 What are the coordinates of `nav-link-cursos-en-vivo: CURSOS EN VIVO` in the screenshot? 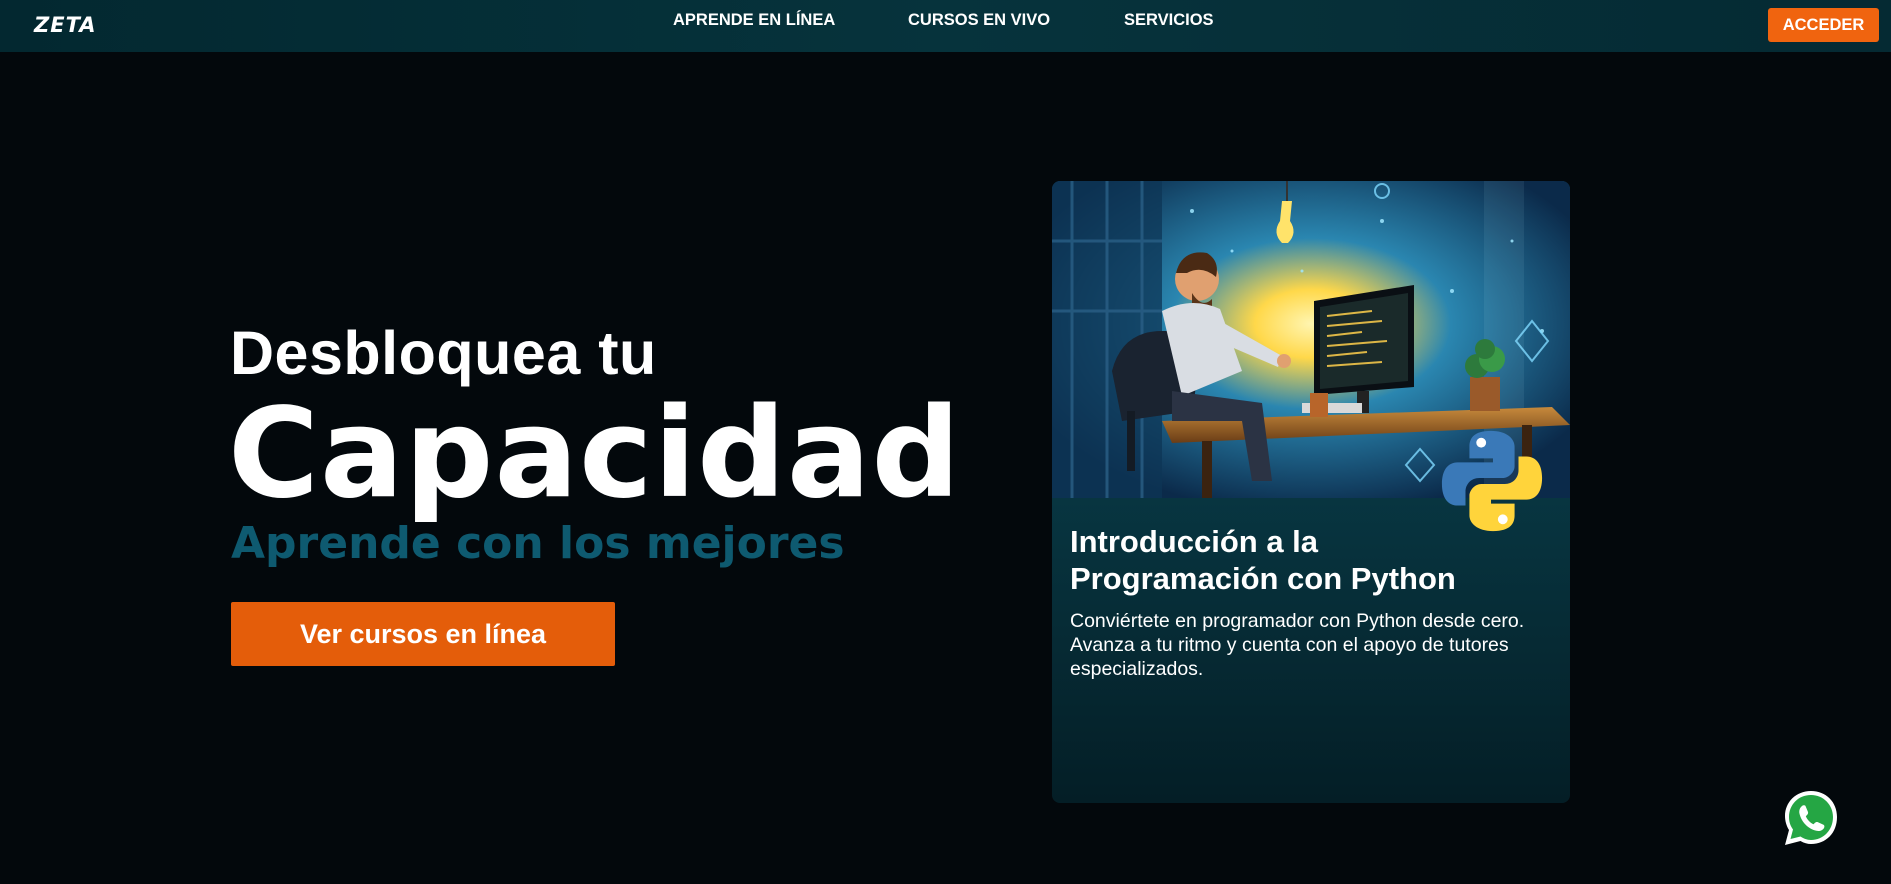 It's located at (979, 20).